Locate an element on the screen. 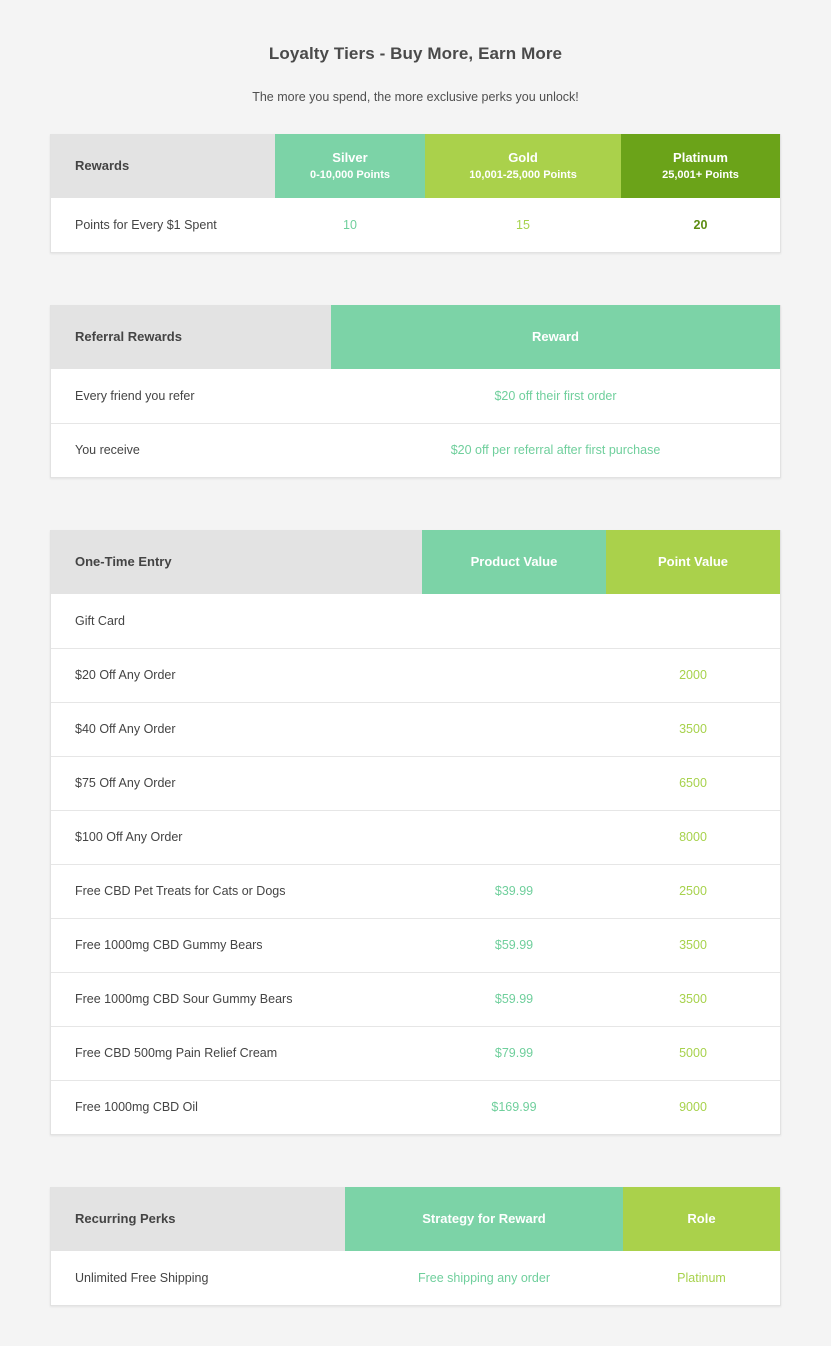 This screenshot has height=1346, width=831. row-label: Unlimited Free Shipping is located at coordinates (142, 1278).